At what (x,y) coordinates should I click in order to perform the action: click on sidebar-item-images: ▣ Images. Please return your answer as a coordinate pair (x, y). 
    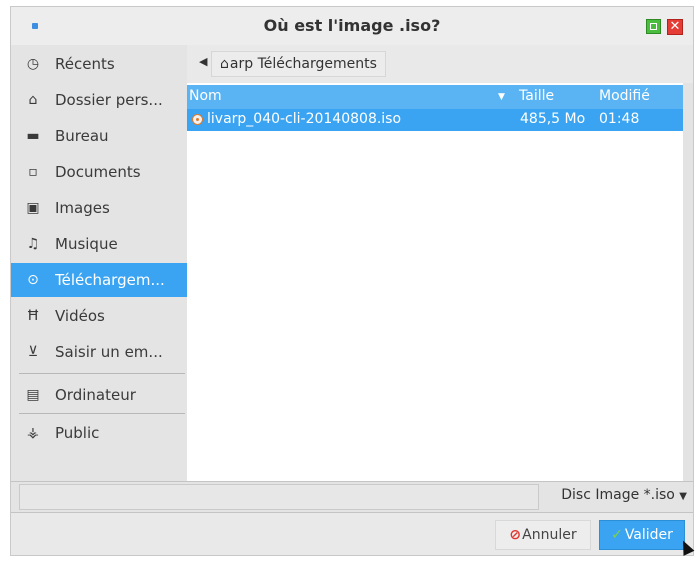
    Looking at the image, I should click on (99, 208).